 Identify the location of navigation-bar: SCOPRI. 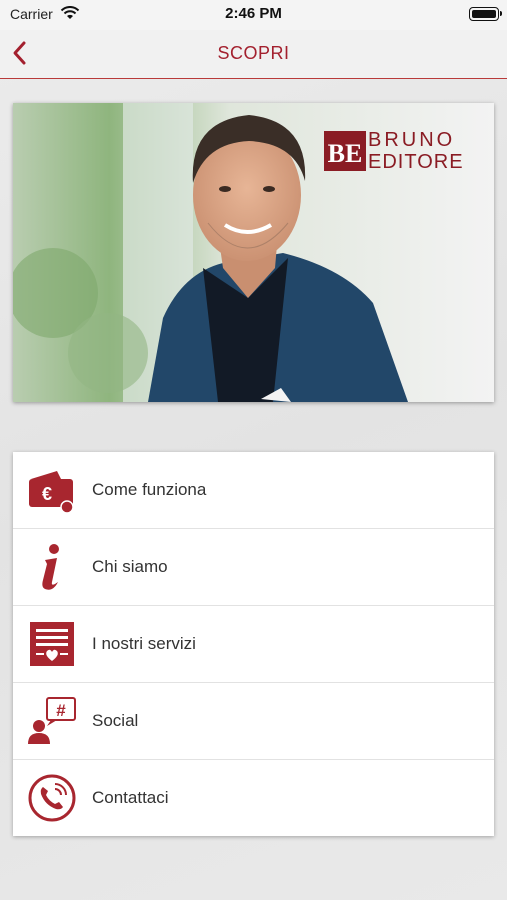
(253, 54).